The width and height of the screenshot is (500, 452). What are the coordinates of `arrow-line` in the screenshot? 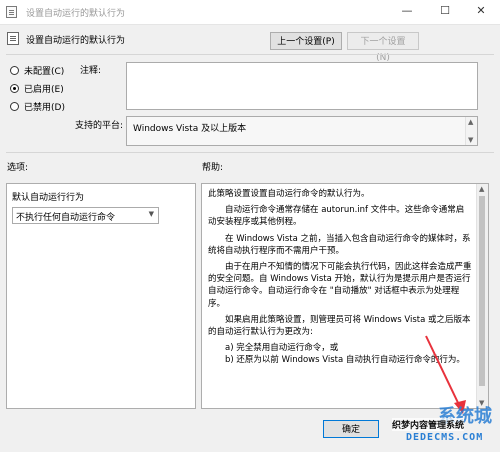 It's located at (443, 372).